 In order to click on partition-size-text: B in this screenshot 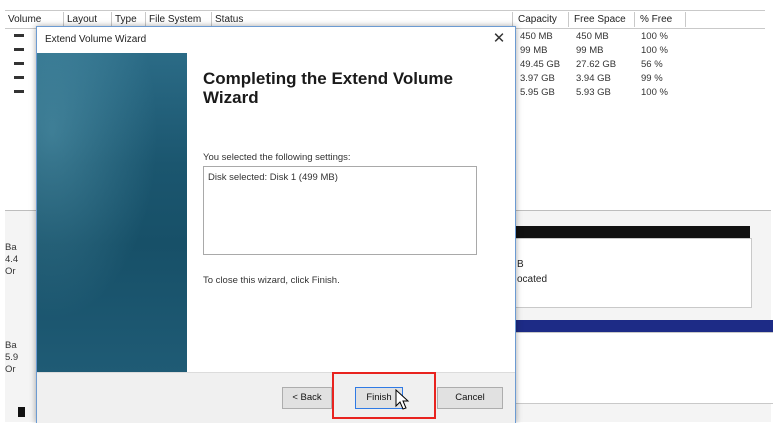, I will do `click(520, 264)`.